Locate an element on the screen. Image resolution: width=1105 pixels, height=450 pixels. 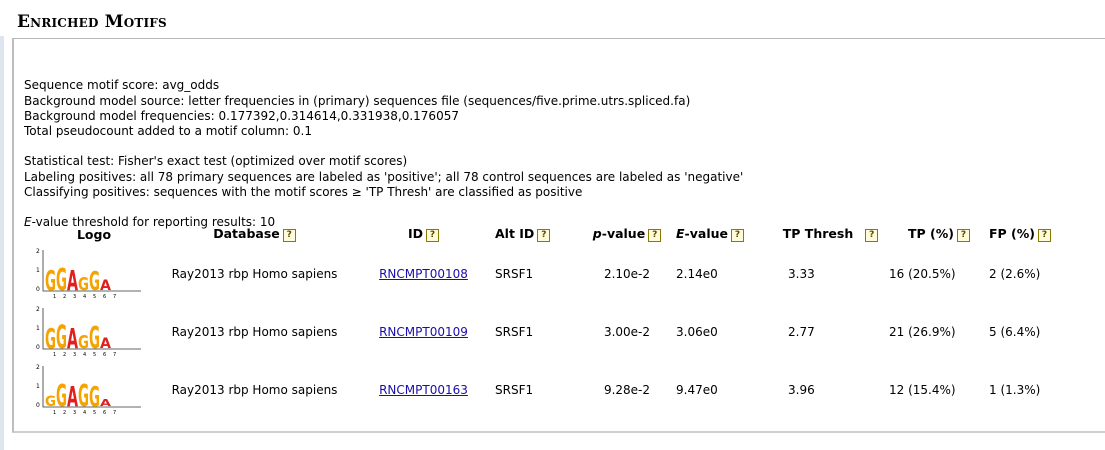
tp-cell: 21 (26.9%) is located at coordinates (922, 332).